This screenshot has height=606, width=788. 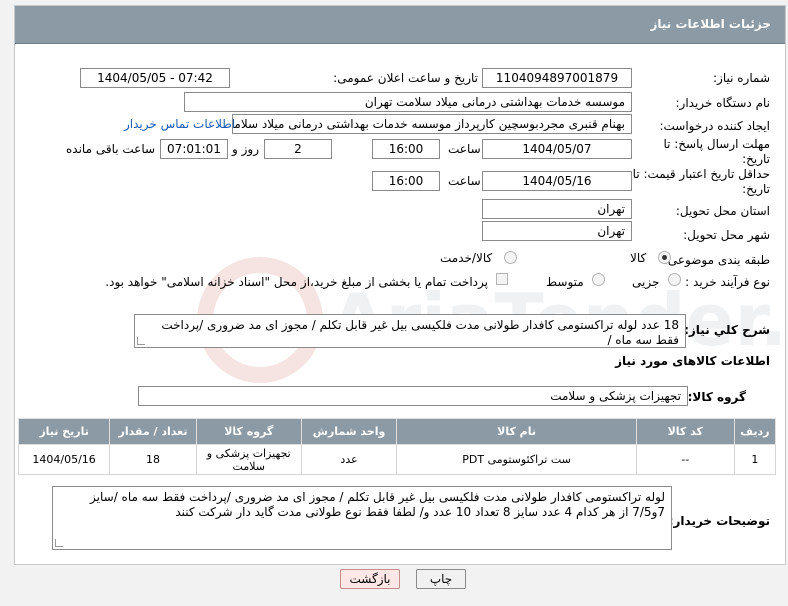 What do you see at coordinates (153, 459) in the screenshot?
I see `cell-qty: 18` at bounding box center [153, 459].